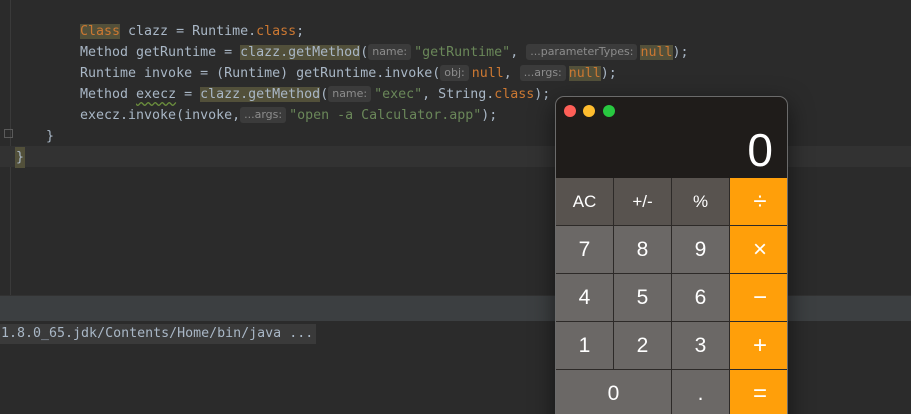 The height and width of the screenshot is (414, 911). What do you see at coordinates (700, 392) in the screenshot?
I see `key-decimal: .` at bounding box center [700, 392].